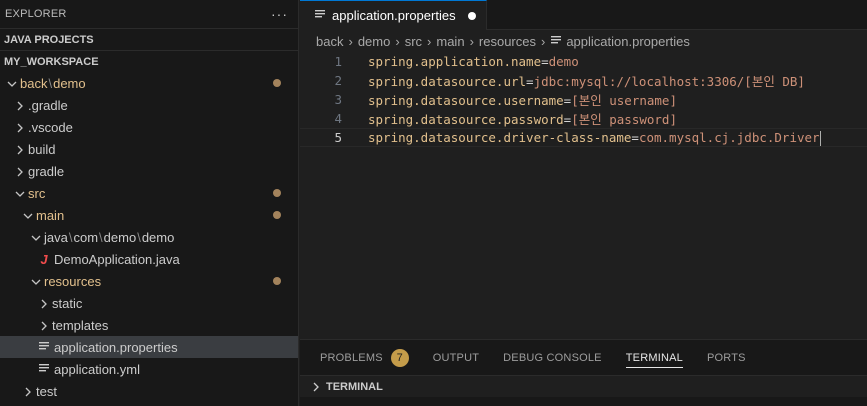 This screenshot has height=406, width=867. What do you see at coordinates (149, 83) in the screenshot?
I see `tree-item: back\demo` at bounding box center [149, 83].